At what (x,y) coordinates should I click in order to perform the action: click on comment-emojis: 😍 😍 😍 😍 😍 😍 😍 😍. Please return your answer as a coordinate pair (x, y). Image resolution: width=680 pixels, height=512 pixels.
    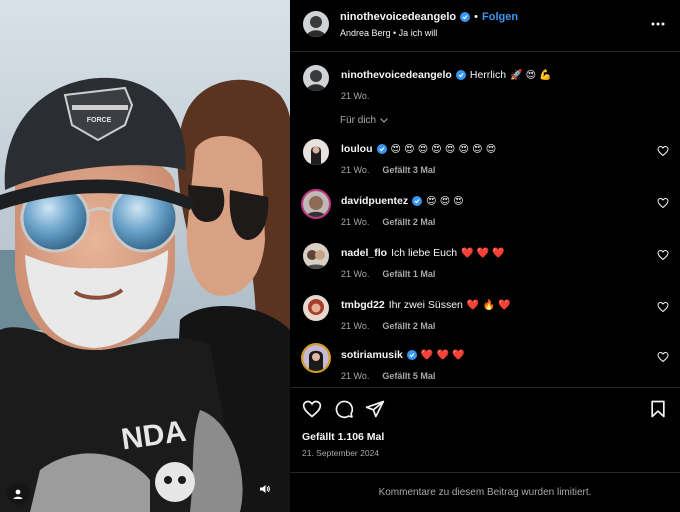
    Looking at the image, I should click on (443, 149).